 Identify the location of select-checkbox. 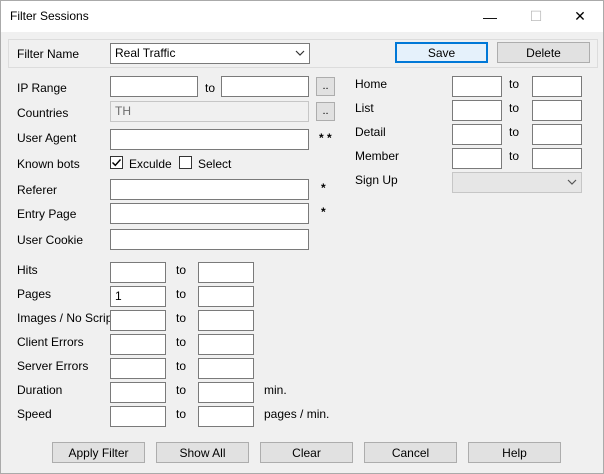
(185, 162).